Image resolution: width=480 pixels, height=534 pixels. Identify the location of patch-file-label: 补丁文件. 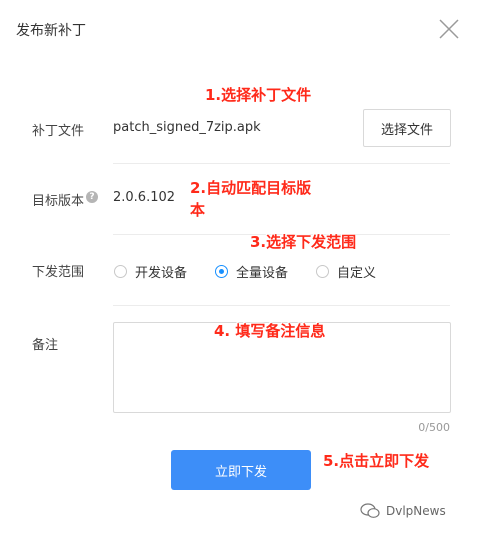
(58, 131).